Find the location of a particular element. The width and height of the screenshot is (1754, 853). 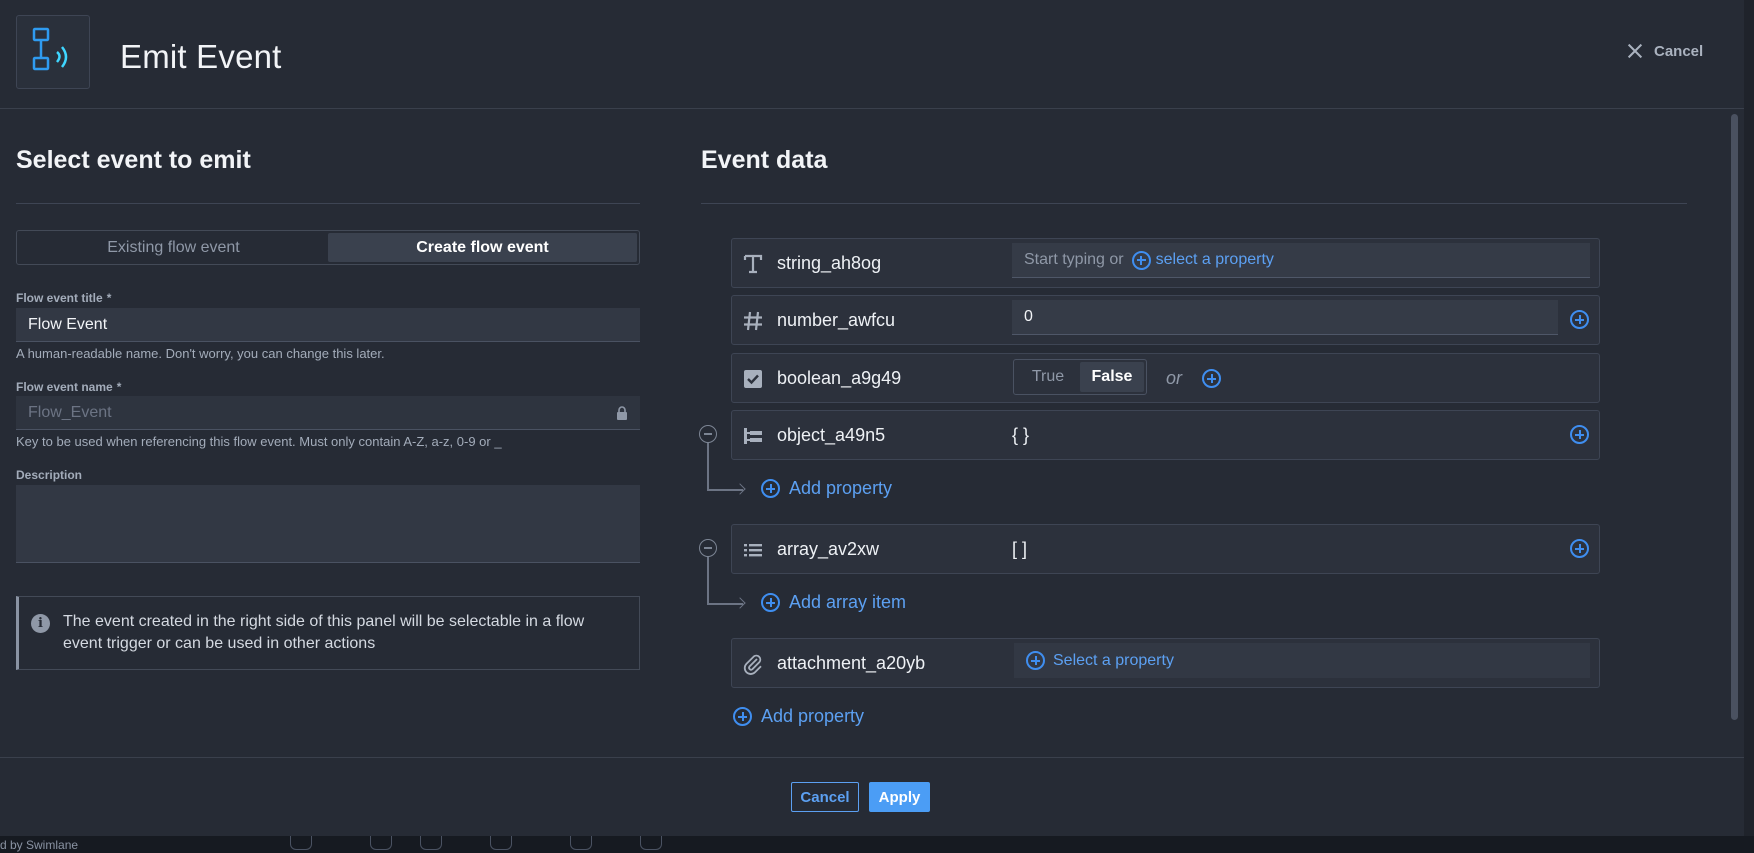

close-icon is located at coordinates (1635, 51).